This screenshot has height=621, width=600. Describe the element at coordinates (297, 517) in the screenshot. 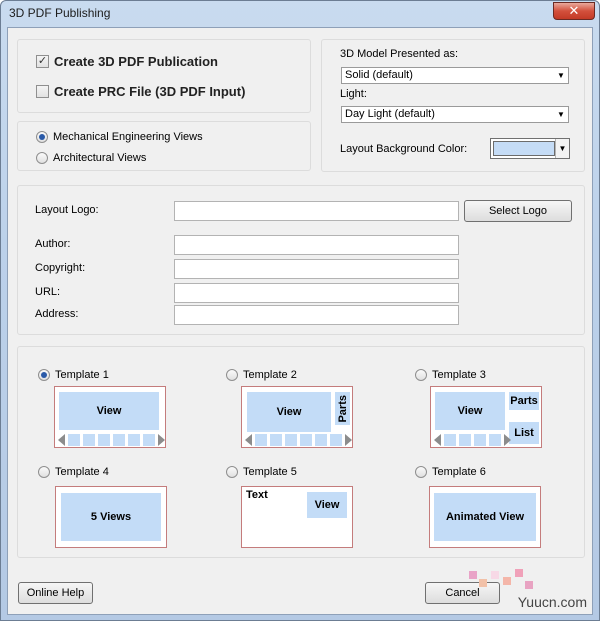

I see `template-5-preview: Text View` at that location.